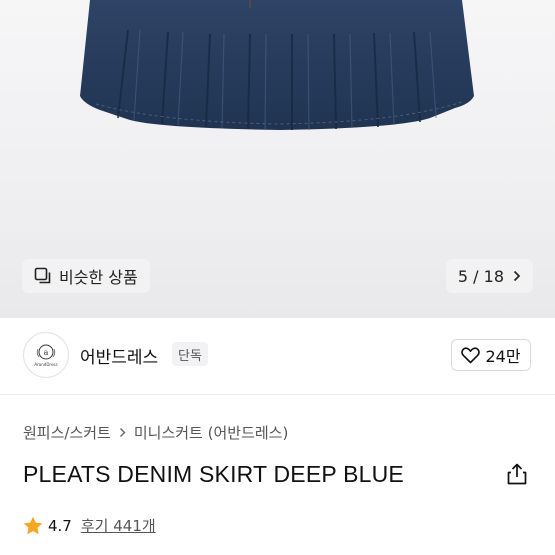 The width and height of the screenshot is (555, 555). Describe the element at coordinates (98, 277) in the screenshot. I see `similar-products-label: 비슷한 상품` at that location.